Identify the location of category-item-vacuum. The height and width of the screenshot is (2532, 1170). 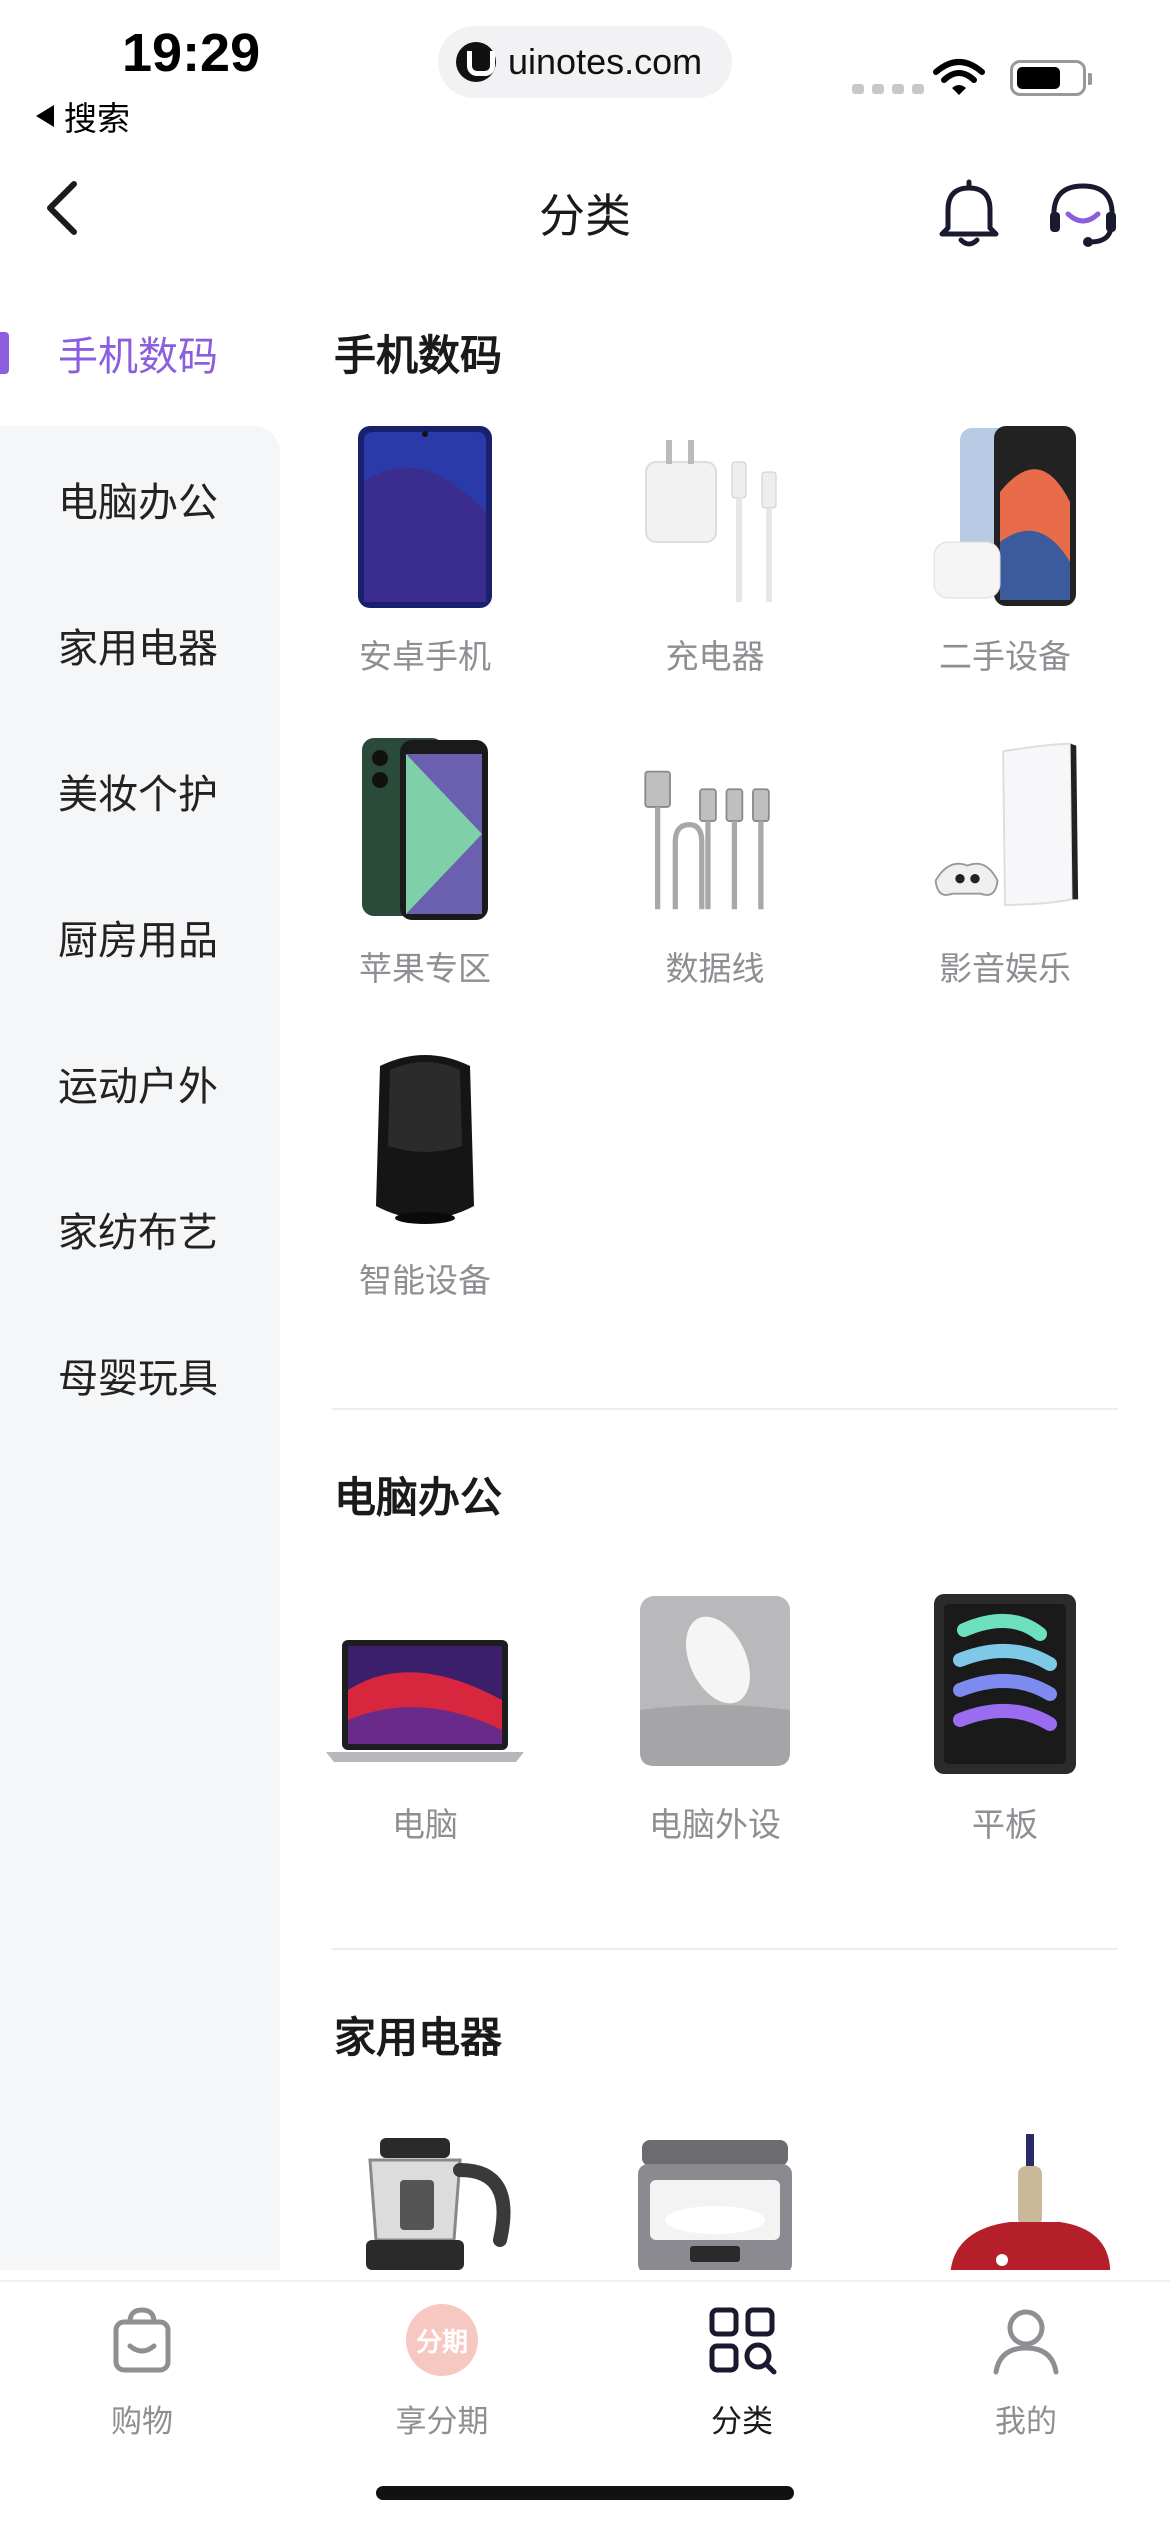
(1005, 2200).